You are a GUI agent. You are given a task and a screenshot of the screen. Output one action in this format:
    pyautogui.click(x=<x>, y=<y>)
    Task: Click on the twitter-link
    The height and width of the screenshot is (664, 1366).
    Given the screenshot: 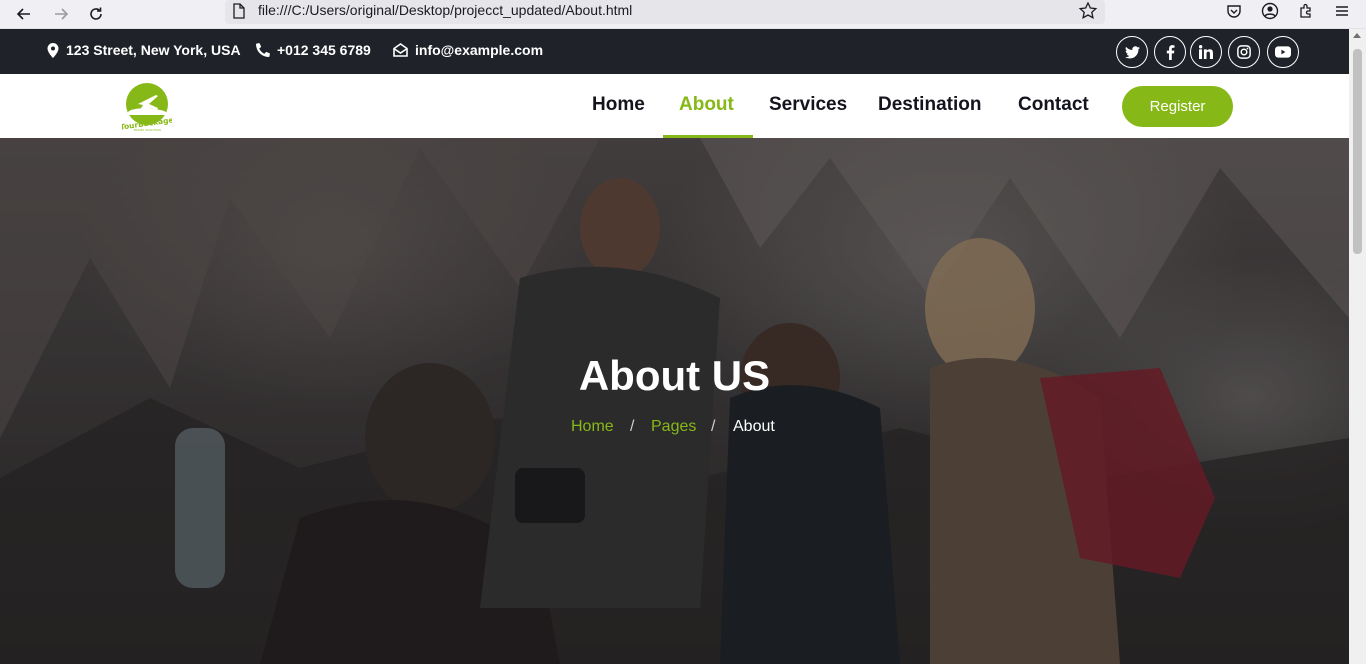 What is the action you would take?
    pyautogui.click(x=1132, y=52)
    